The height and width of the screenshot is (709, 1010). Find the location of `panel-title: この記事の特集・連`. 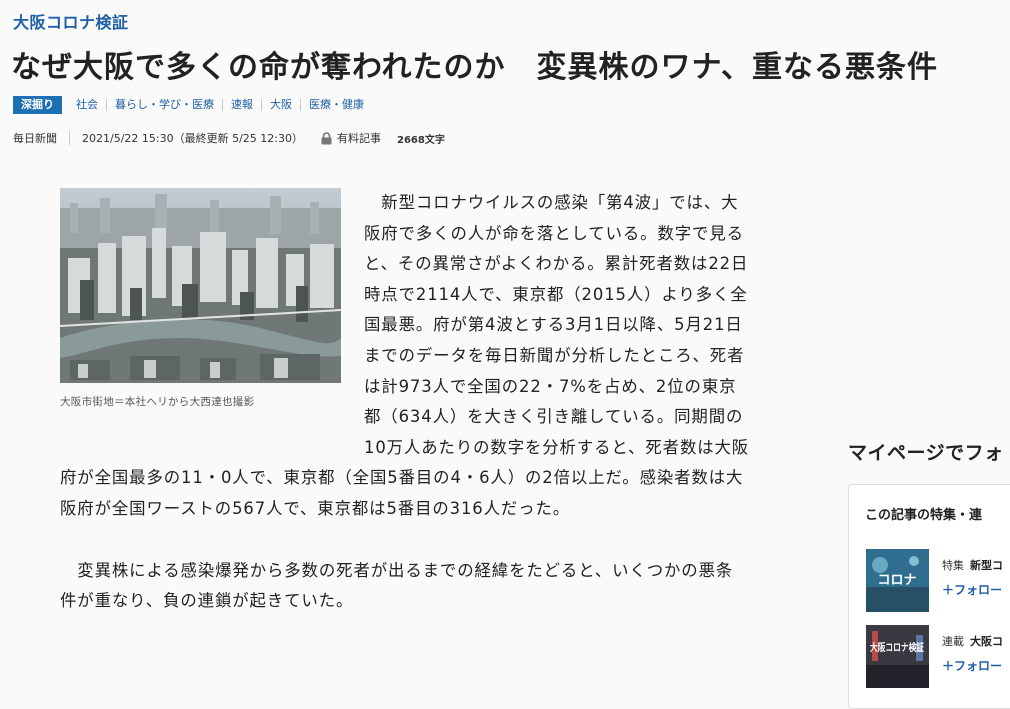

panel-title: この記事の特集・連 is located at coordinates (924, 515).